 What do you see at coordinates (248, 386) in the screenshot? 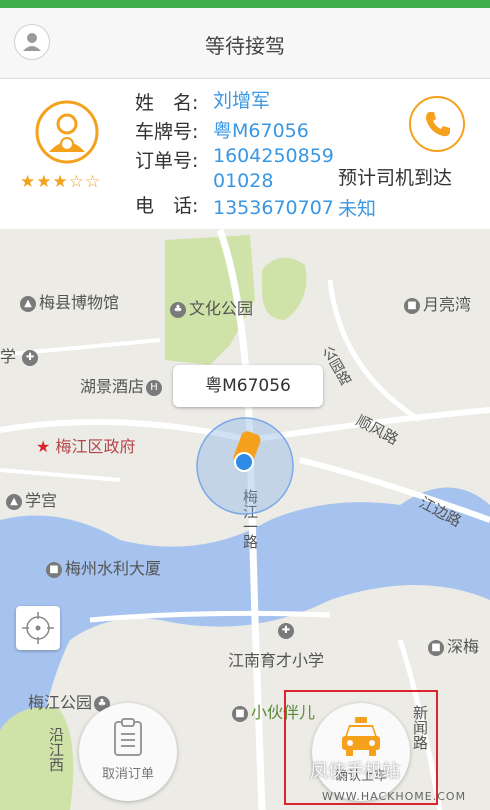
I see `car-plate-bubble: 粤M67056` at bounding box center [248, 386].